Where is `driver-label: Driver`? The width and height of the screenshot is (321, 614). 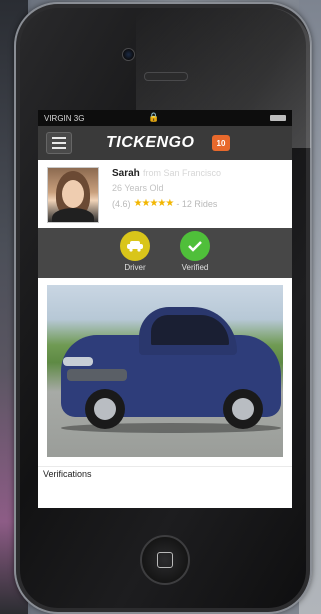
driver-label: Driver is located at coordinates (135, 267).